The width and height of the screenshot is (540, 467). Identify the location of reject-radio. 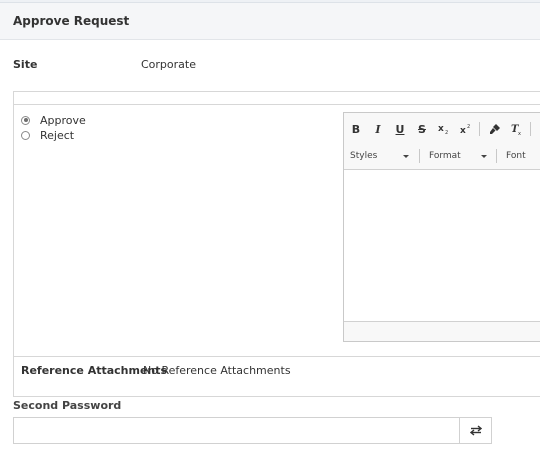
(25, 135).